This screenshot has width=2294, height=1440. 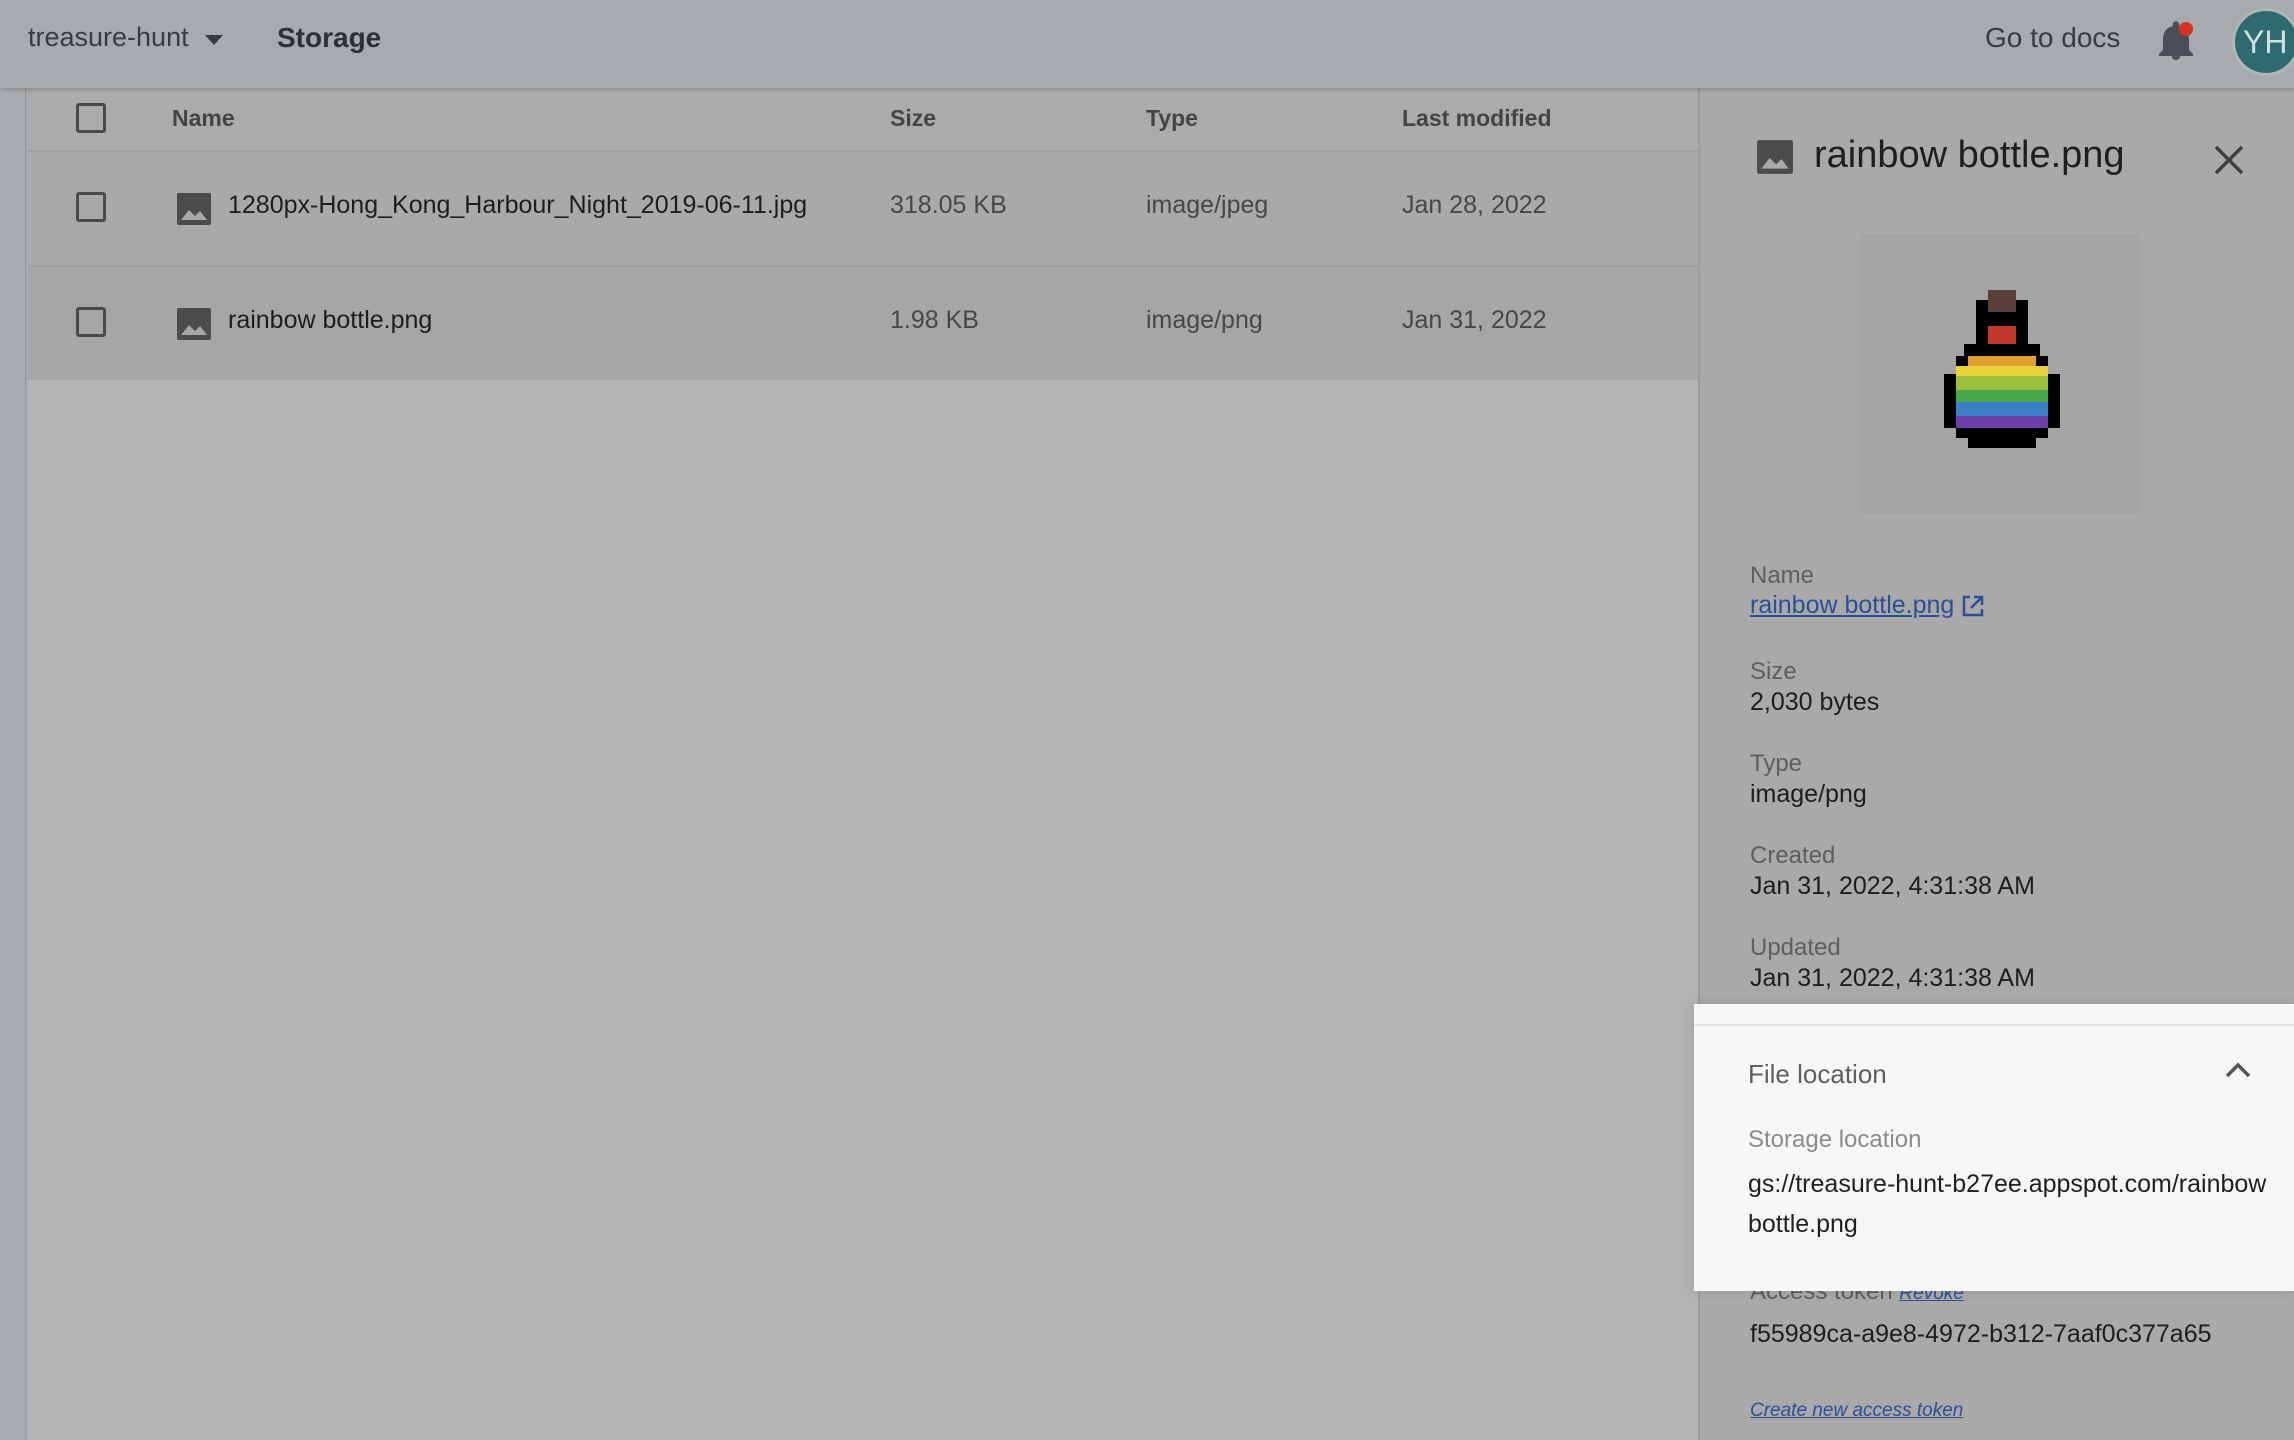 What do you see at coordinates (2002, 369) in the screenshot?
I see `rainbow-bottle-image` at bounding box center [2002, 369].